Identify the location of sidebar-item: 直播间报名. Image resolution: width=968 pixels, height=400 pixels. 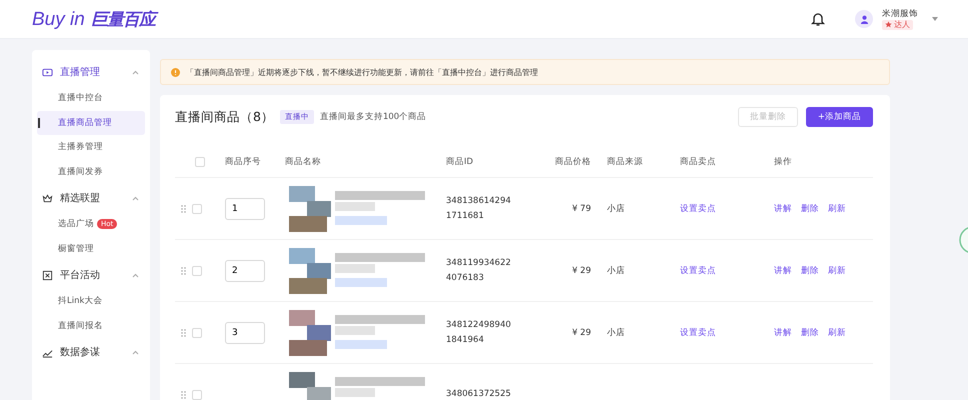
(91, 326).